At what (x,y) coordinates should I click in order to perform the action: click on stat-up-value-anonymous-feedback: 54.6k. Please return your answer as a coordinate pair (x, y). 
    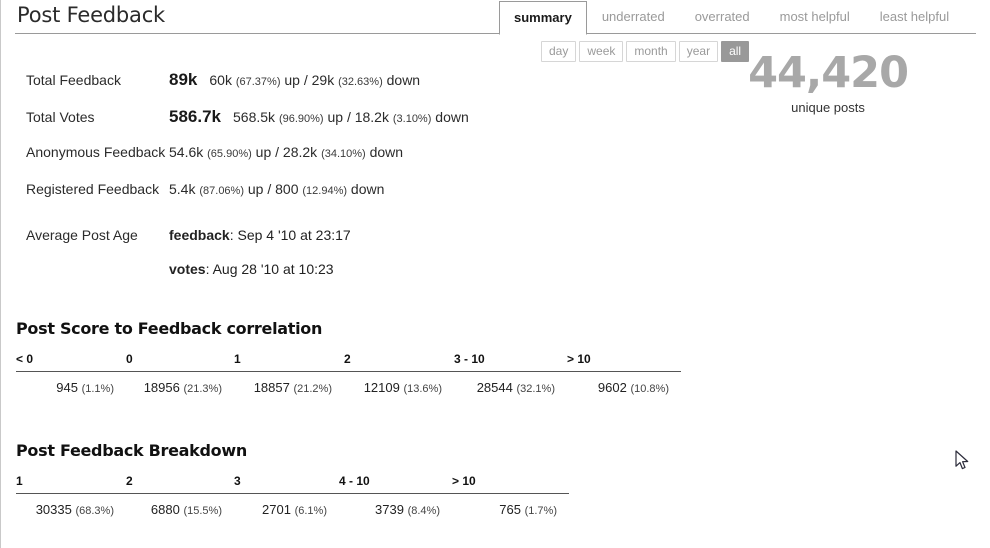
    Looking at the image, I should click on (186, 152).